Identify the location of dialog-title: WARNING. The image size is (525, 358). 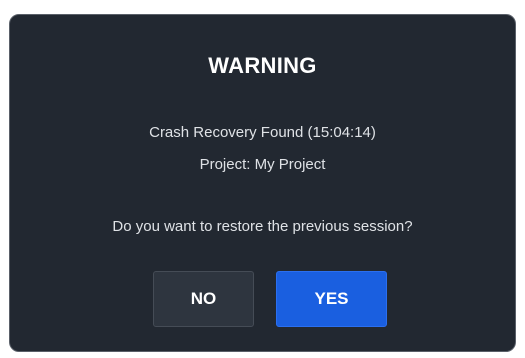
(262, 65).